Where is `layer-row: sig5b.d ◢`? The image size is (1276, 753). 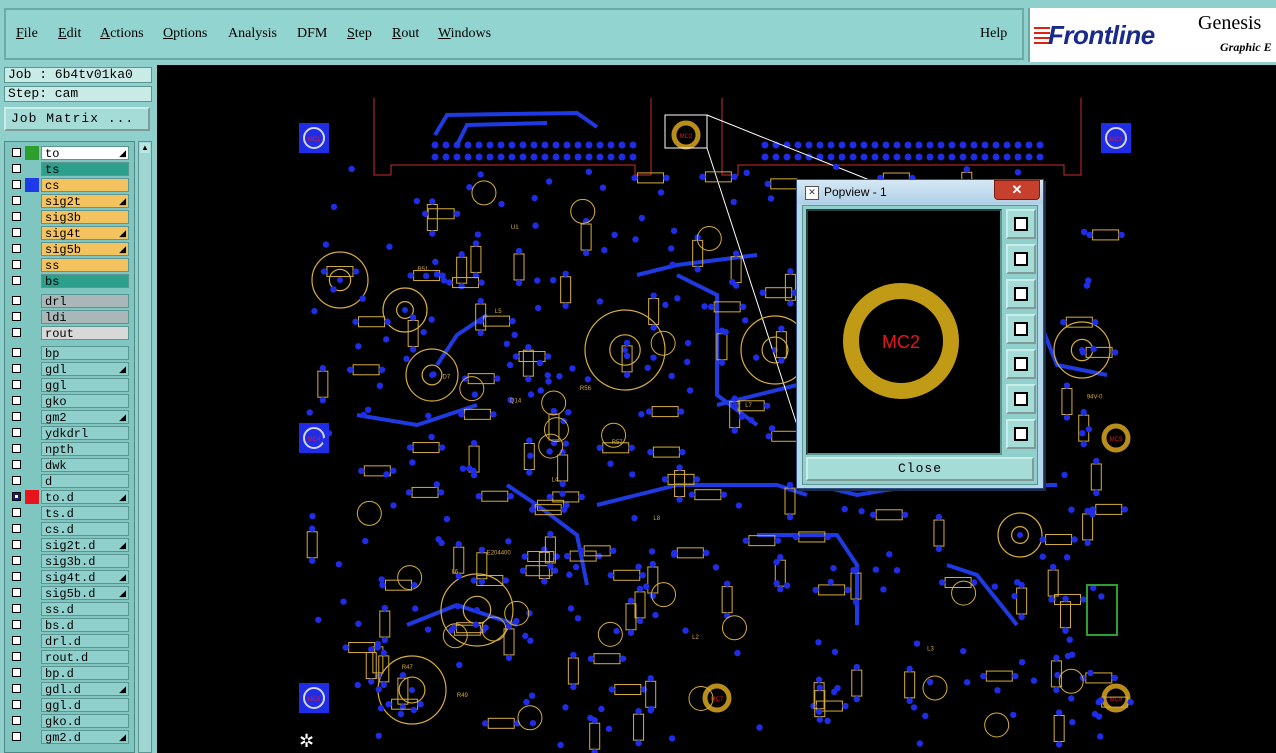 layer-row: sig5b.d ◢ is located at coordinates (69, 593).